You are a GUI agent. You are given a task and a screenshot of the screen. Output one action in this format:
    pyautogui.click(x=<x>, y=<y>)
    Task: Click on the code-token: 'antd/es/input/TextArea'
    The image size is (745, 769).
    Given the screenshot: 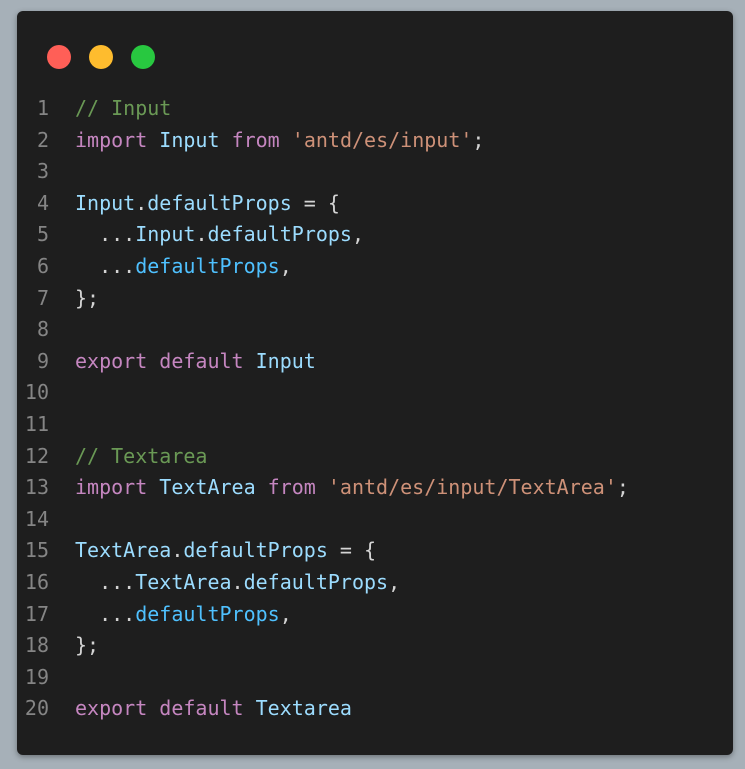 What is the action you would take?
    pyautogui.click(x=472, y=487)
    